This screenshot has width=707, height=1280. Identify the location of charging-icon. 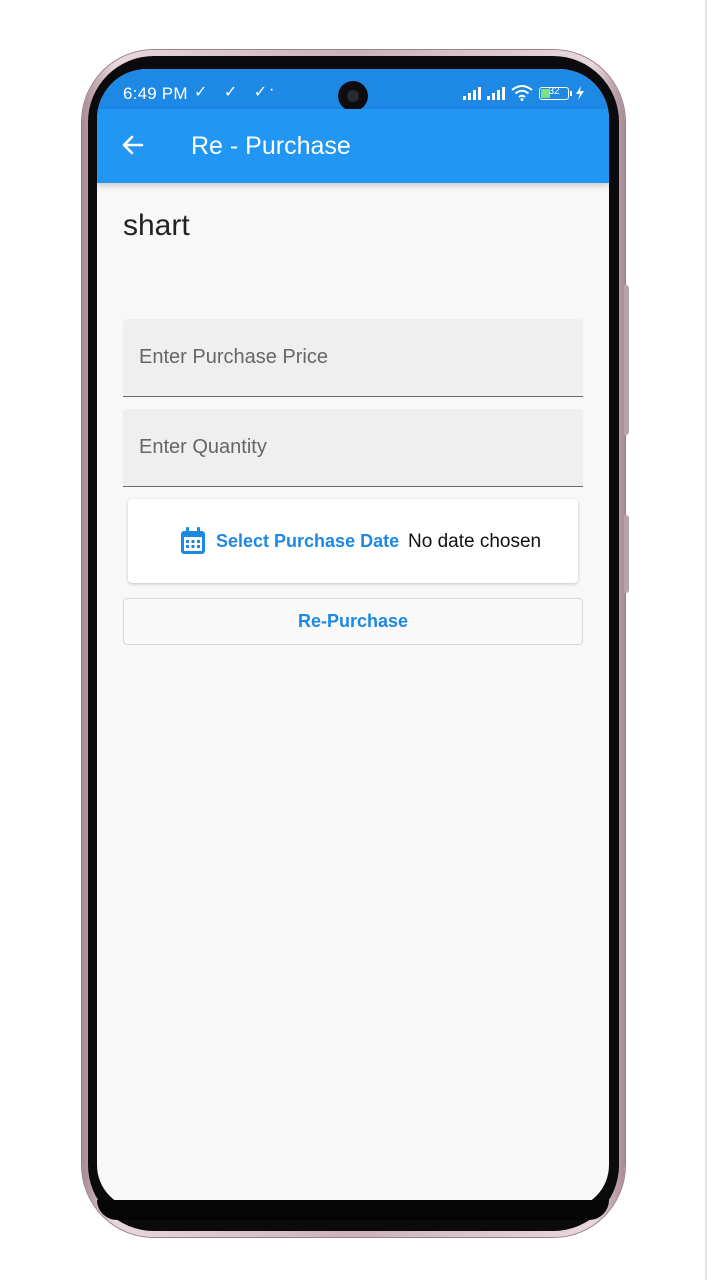
(580, 93).